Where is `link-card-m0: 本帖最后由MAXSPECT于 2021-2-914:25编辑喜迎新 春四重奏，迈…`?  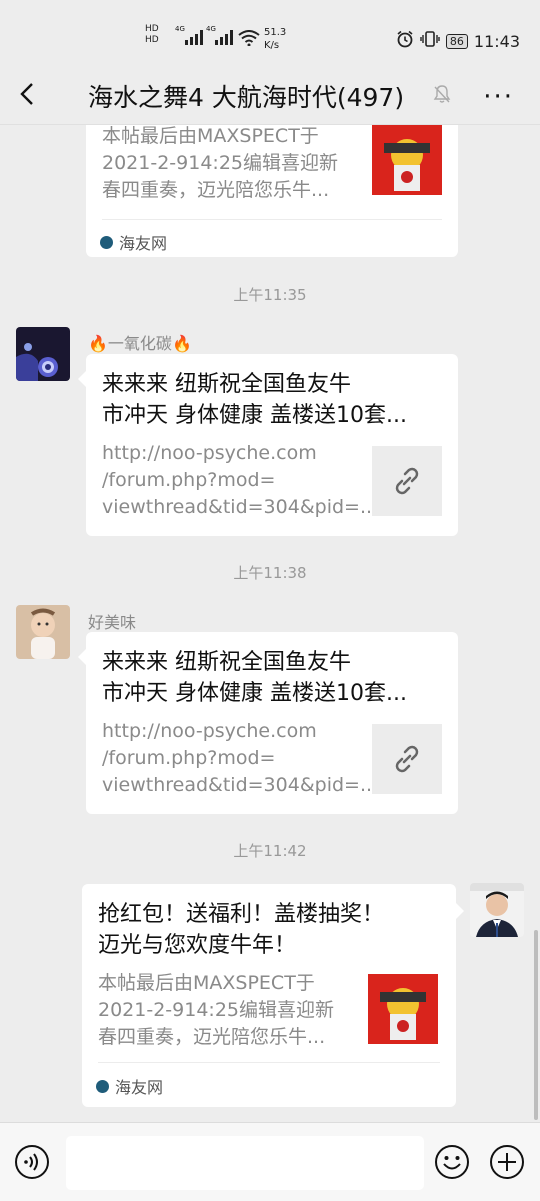 link-card-m0: 本帖最后由MAXSPECT于 2021-2-914:25编辑喜迎新 春四重奏，迈… is located at coordinates (272, 191).